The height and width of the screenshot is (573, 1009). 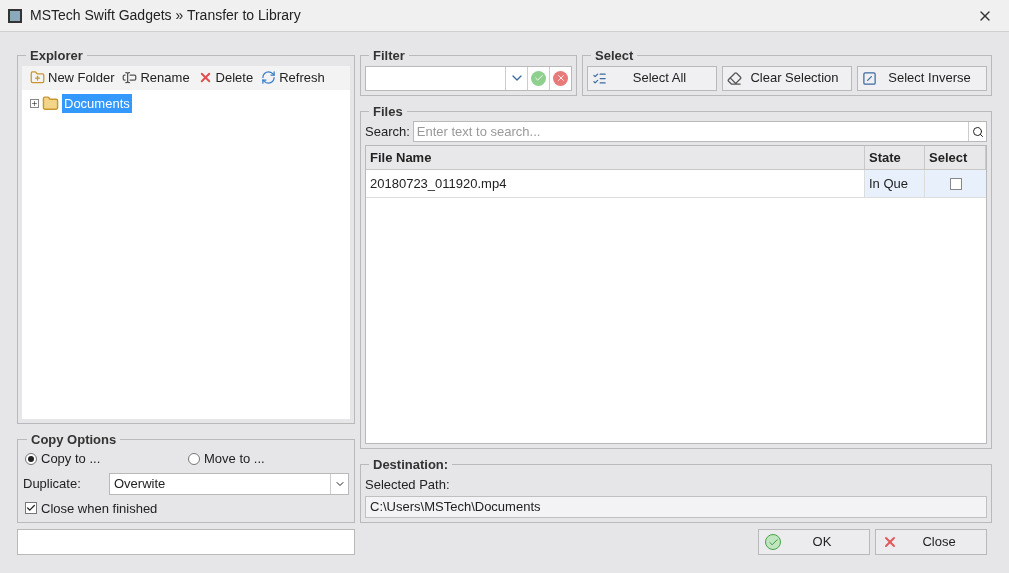 What do you see at coordinates (977, 131) in the screenshot?
I see `search-icon` at bounding box center [977, 131].